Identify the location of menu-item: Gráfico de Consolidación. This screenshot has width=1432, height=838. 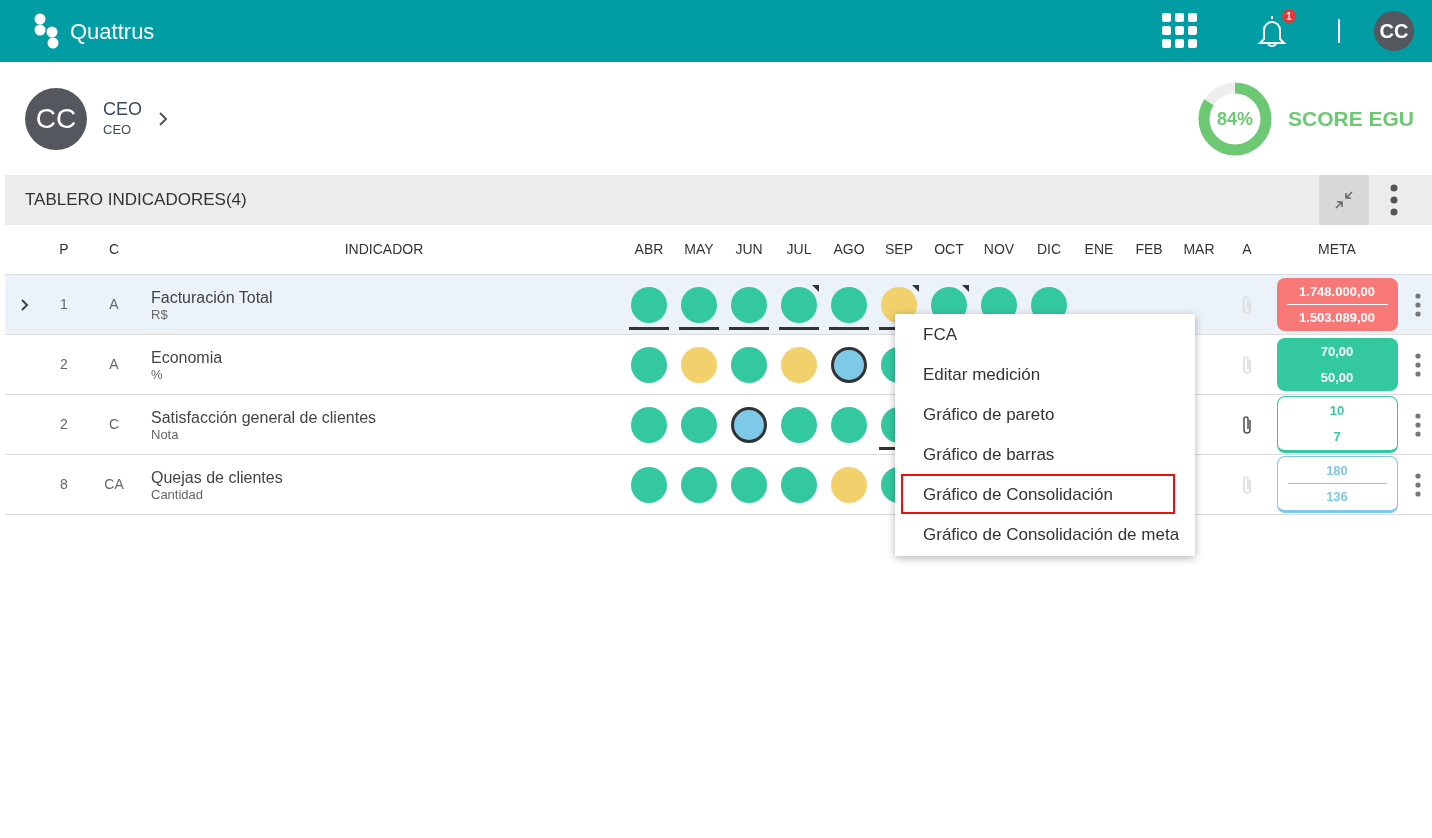
(1038, 494).